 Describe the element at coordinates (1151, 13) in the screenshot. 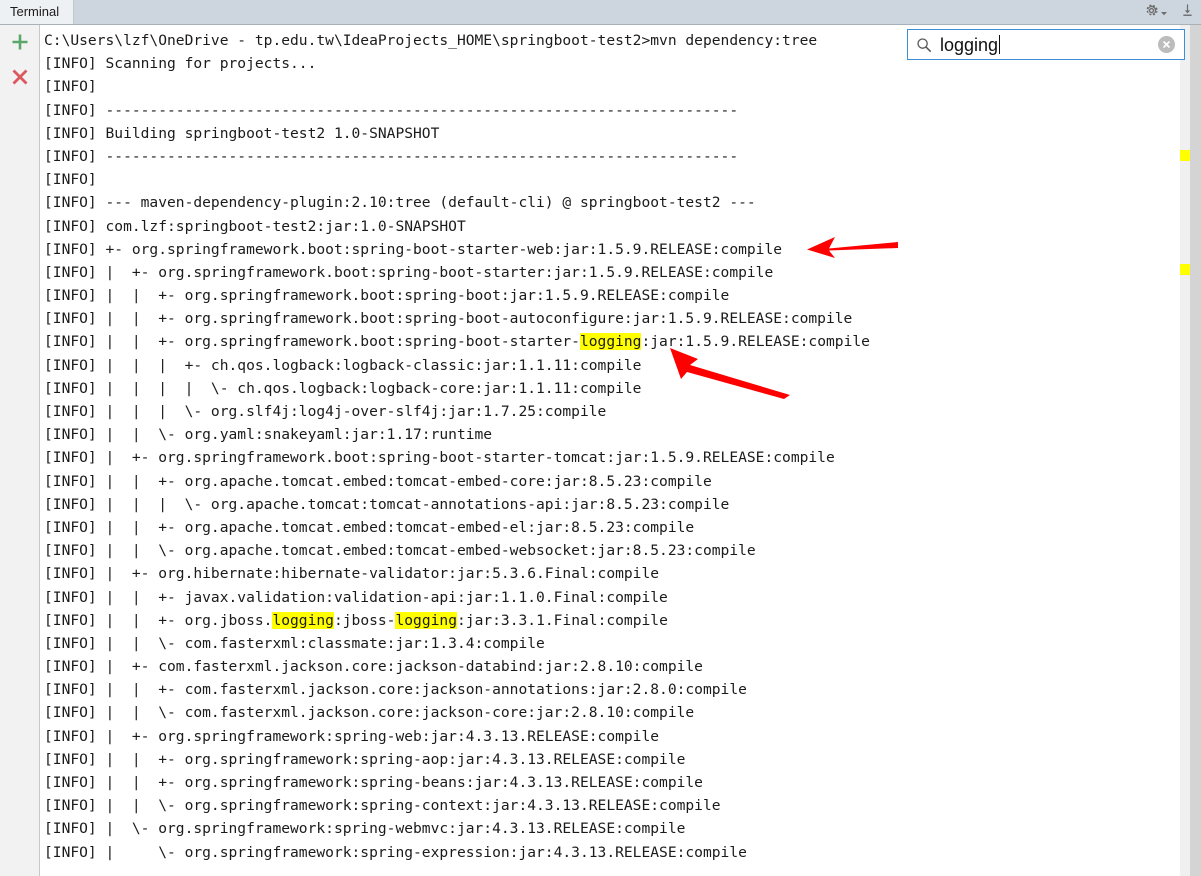

I see `gear-icon` at that location.